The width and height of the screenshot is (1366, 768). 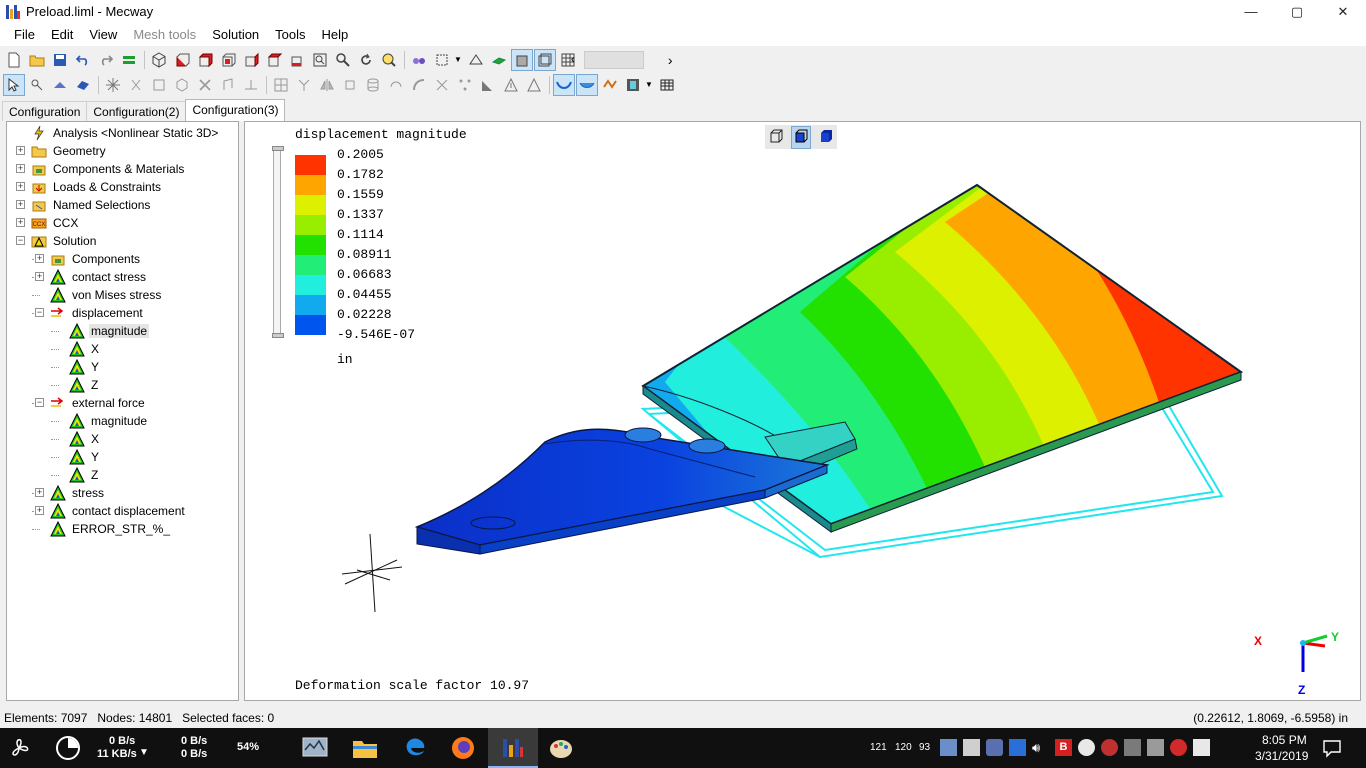 What do you see at coordinates (649, 84) in the screenshot?
I see `film-dropdown-icon: ▼` at bounding box center [649, 84].